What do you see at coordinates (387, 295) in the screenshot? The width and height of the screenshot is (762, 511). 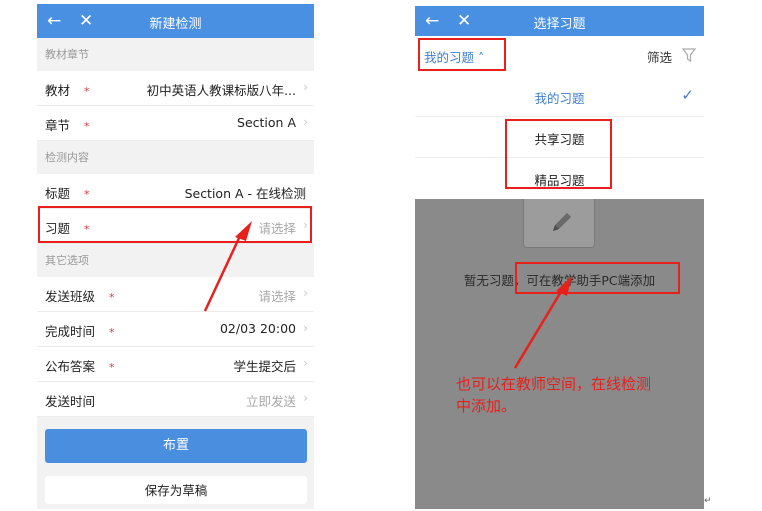 I see `annotation-arrows` at bounding box center [387, 295].